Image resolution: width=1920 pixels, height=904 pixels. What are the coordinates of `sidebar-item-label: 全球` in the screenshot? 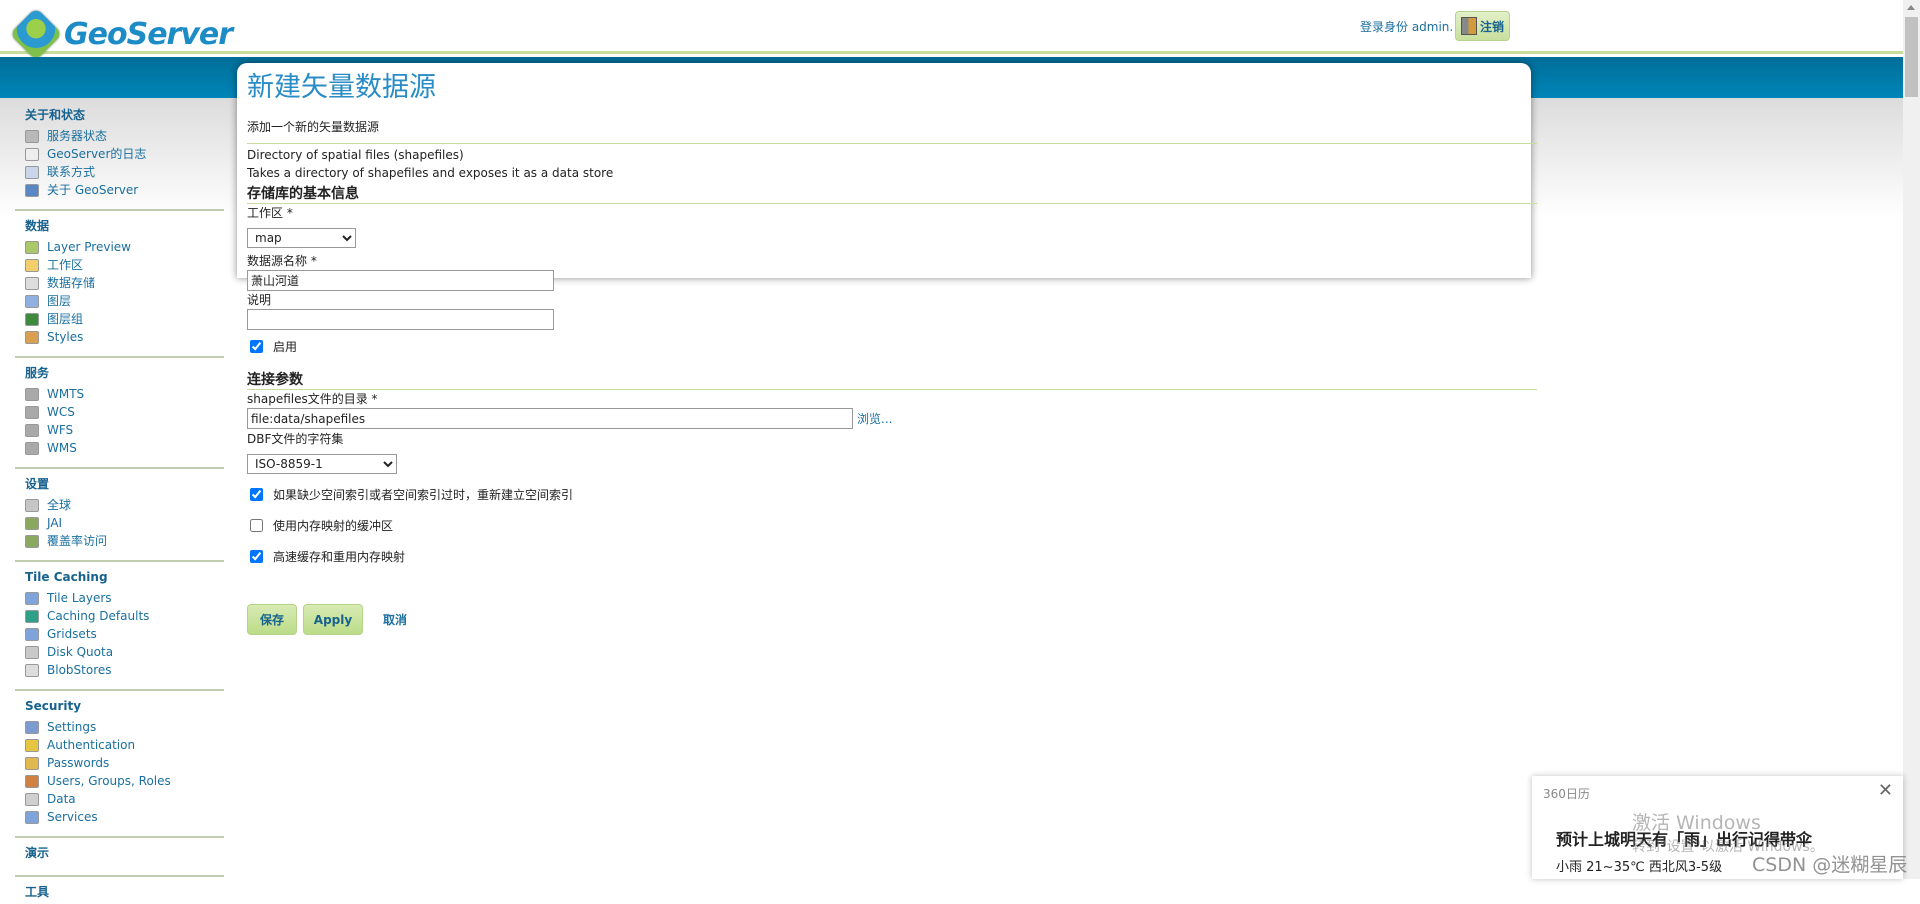 It's located at (59, 505).